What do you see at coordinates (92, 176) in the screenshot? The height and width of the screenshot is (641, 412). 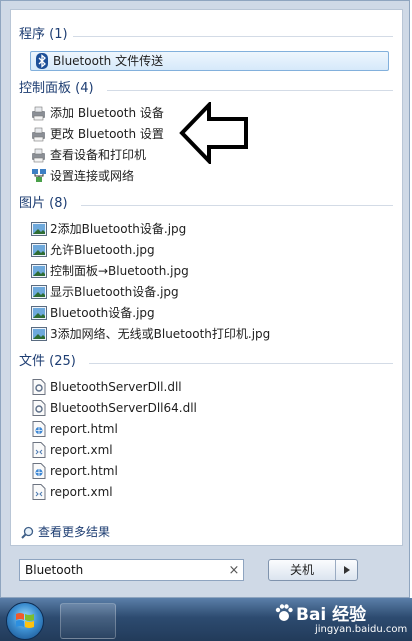 I see `result-label: 设置连接或网络` at bounding box center [92, 176].